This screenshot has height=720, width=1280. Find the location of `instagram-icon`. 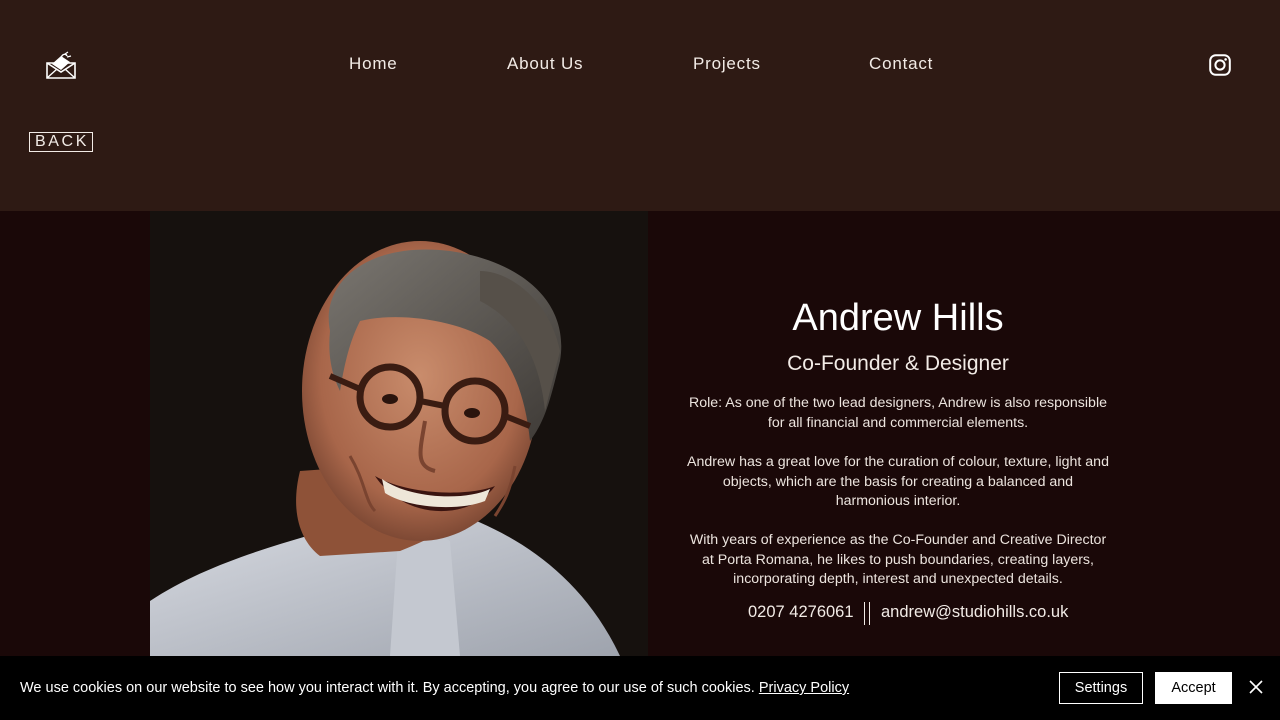

instagram-icon is located at coordinates (1220, 65).